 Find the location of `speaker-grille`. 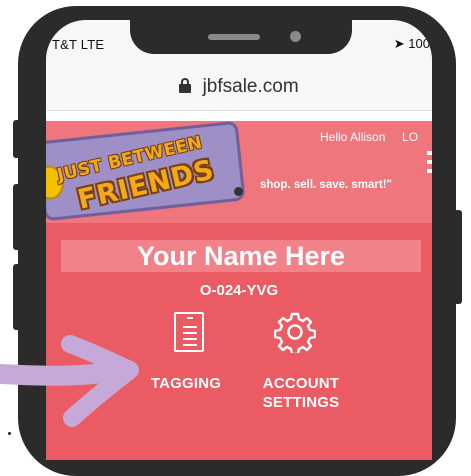

speaker-grille is located at coordinates (234, 37).